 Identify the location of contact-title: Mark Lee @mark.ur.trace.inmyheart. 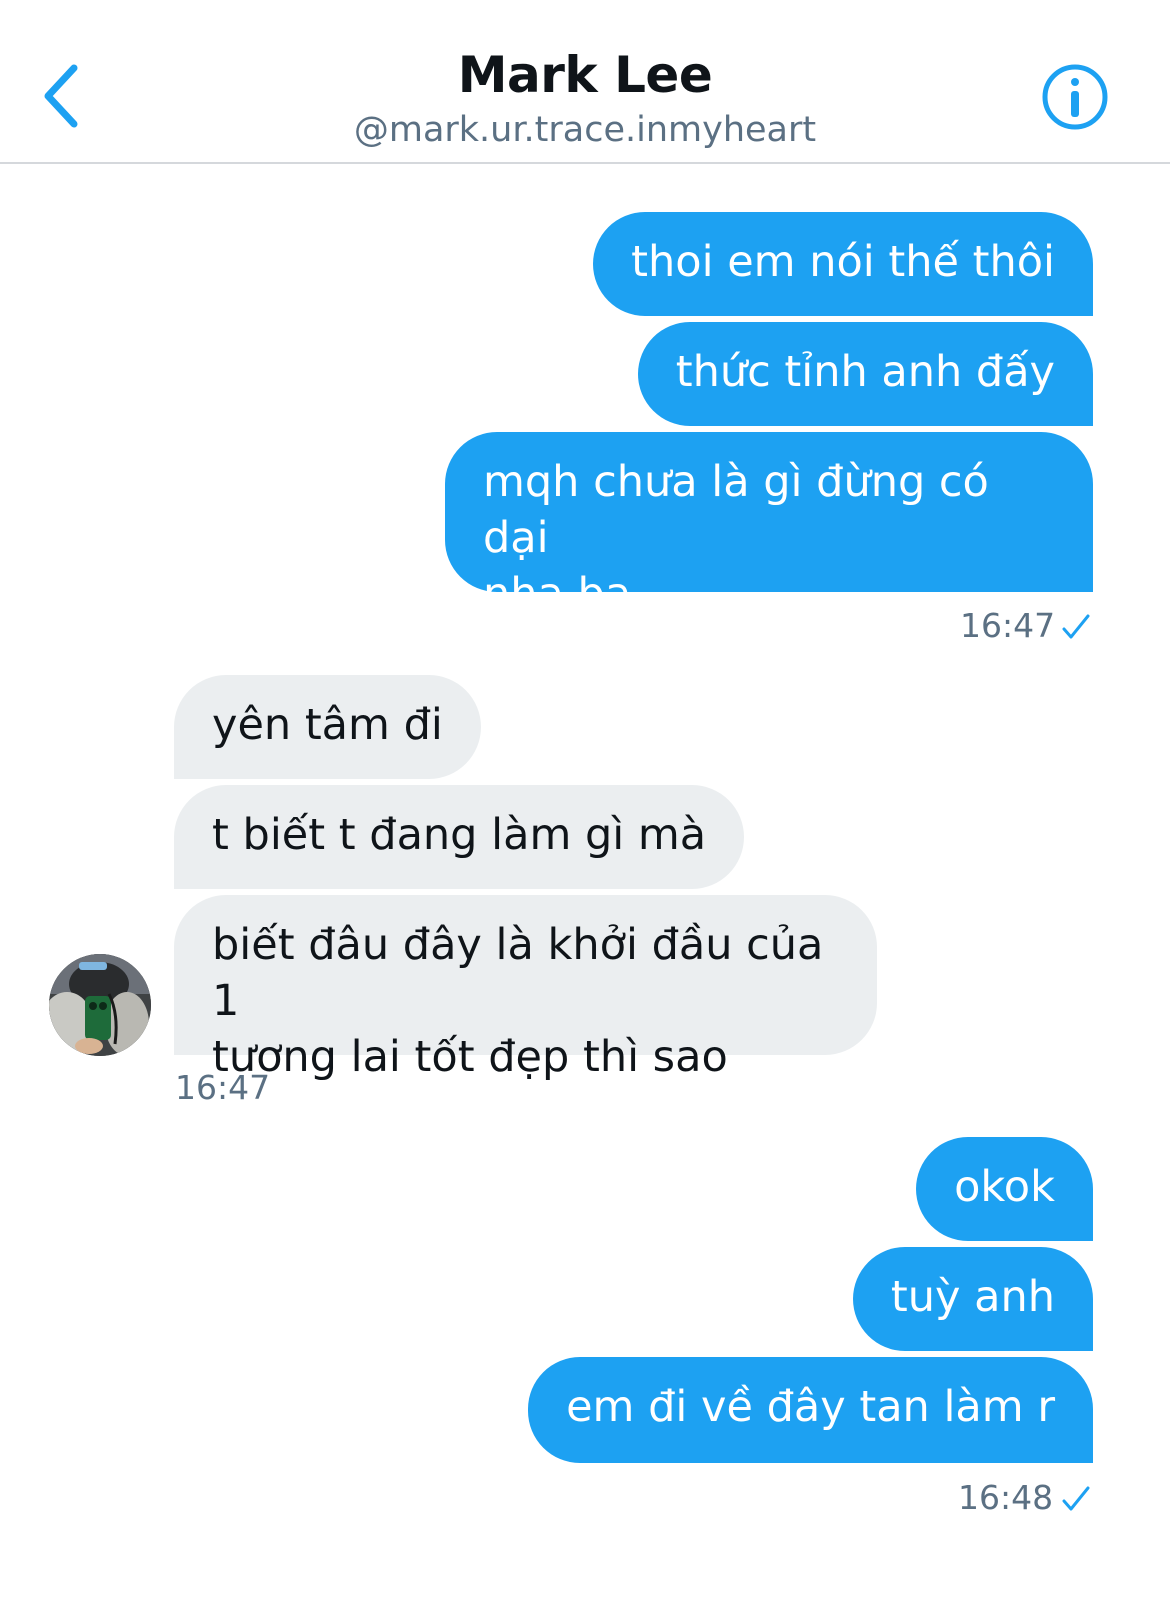
(585, 98).